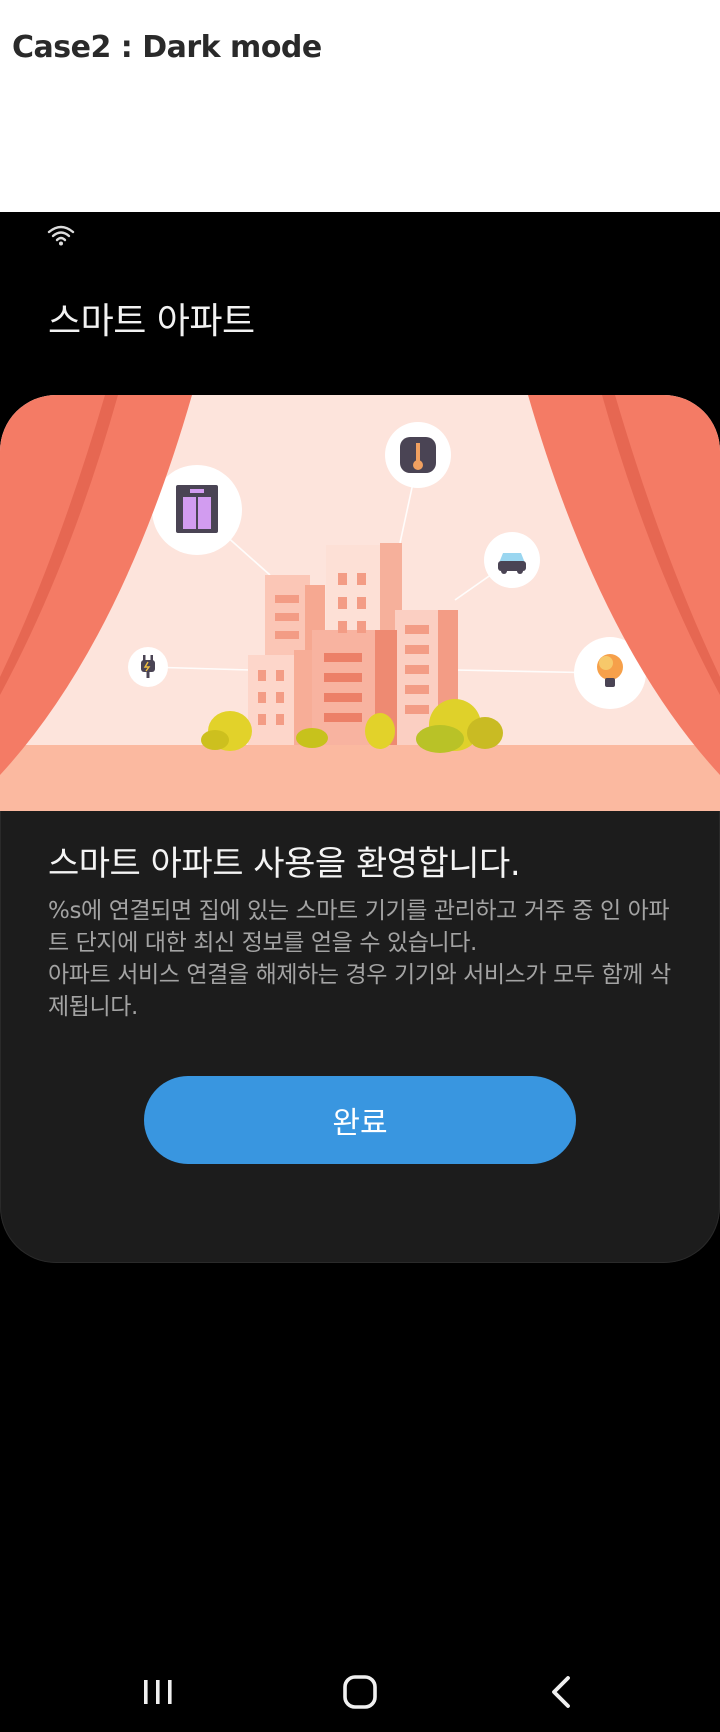  I want to click on thermometer-icon, so click(418, 455).